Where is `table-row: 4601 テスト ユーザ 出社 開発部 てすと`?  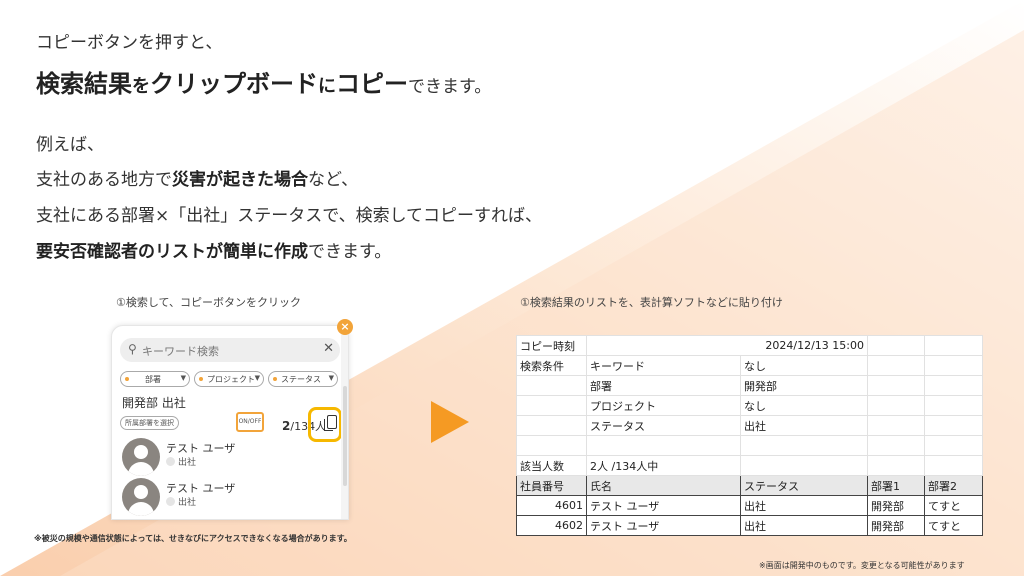
table-row: 4601 テスト ユーザ 出社 開発部 てすと is located at coordinates (750, 505).